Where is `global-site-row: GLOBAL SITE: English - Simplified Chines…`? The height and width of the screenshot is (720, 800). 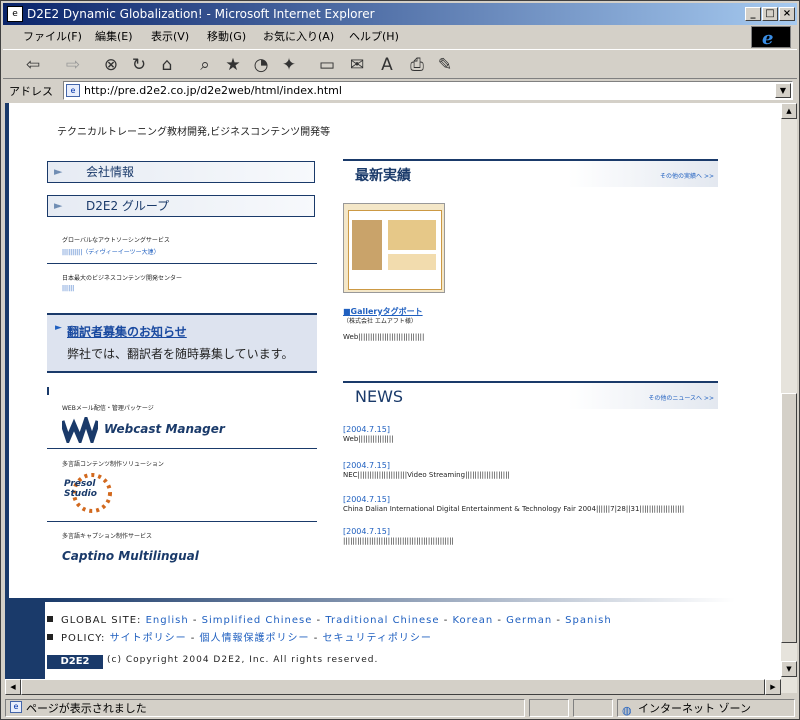 global-site-row: GLOBAL SITE: English - Simplified Chines… is located at coordinates (329, 620).